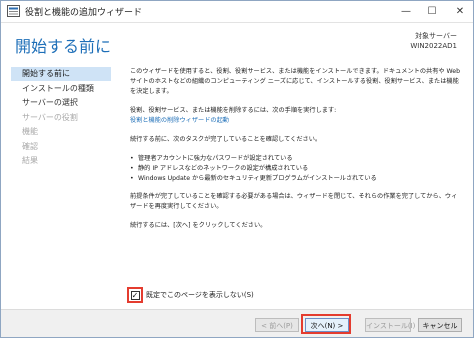 This screenshot has width=474, height=338. What do you see at coordinates (226, 139) in the screenshot?
I see `before-continue-text: 続行する前に、次のタスクが完了していることを確認してください。` at bounding box center [226, 139].